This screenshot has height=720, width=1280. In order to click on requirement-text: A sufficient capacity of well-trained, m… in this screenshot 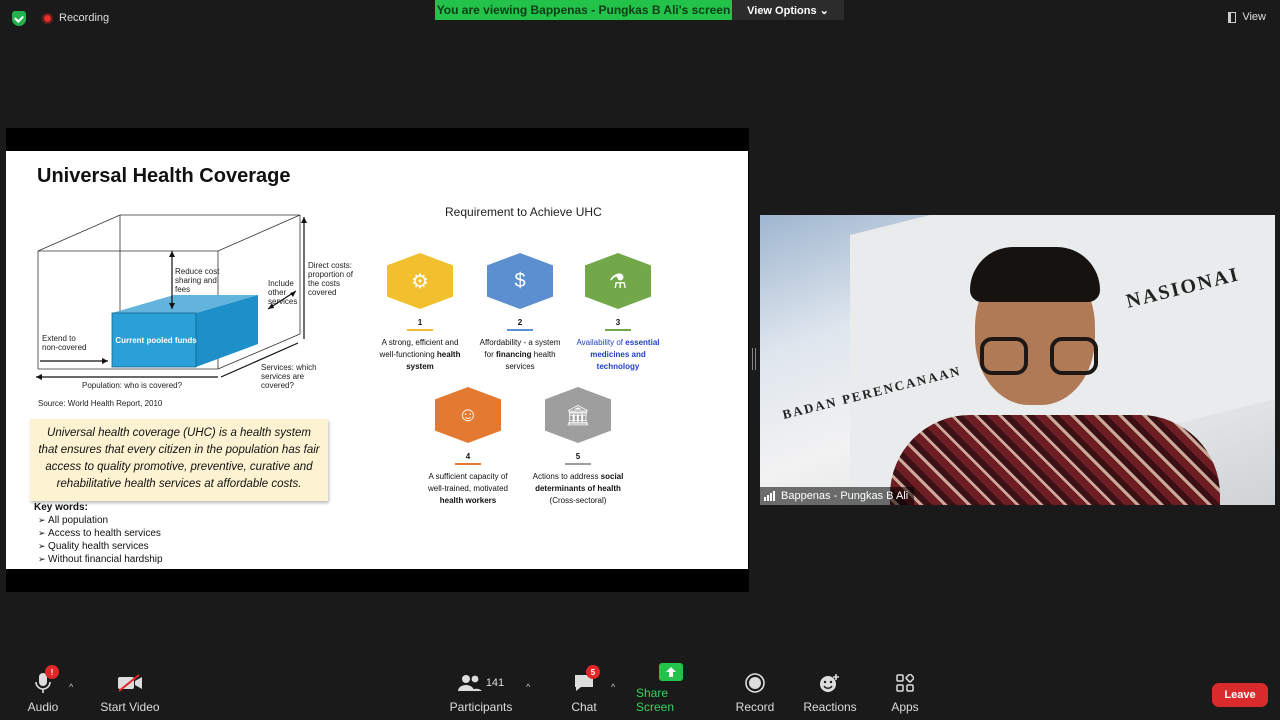, I will do `click(468, 488)`.